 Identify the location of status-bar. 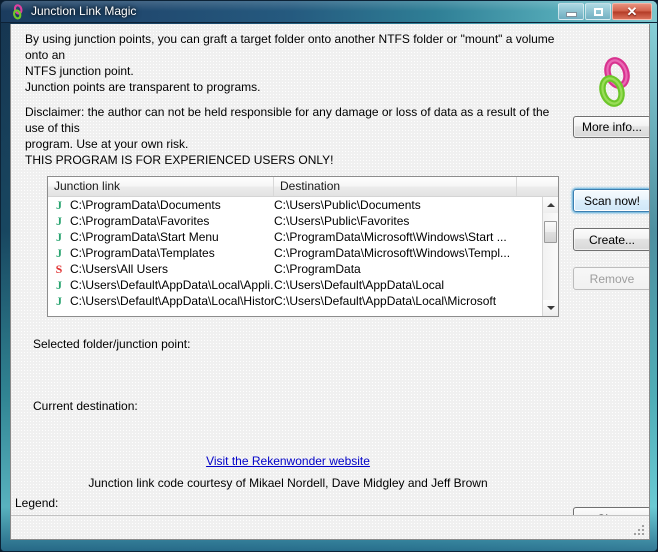
(330, 527).